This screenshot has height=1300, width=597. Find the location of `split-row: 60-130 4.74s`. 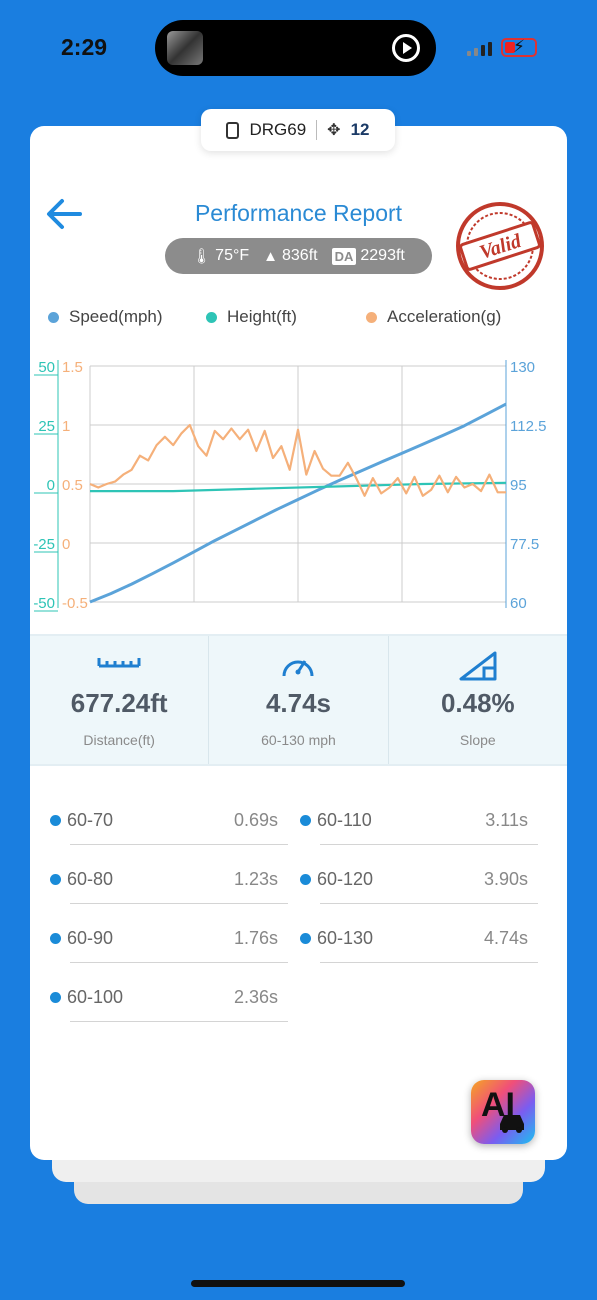

split-row: 60-130 4.74s is located at coordinates (409, 933).